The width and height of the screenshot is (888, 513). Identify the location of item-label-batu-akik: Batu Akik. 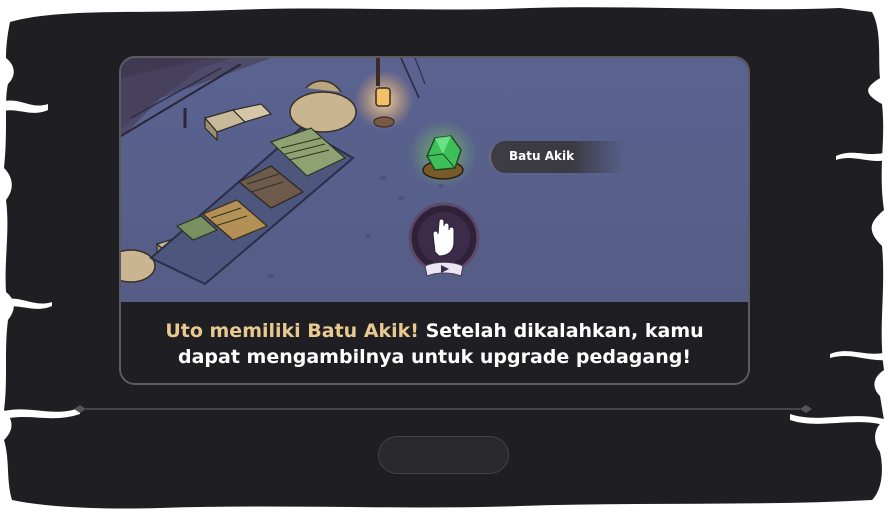
(557, 157).